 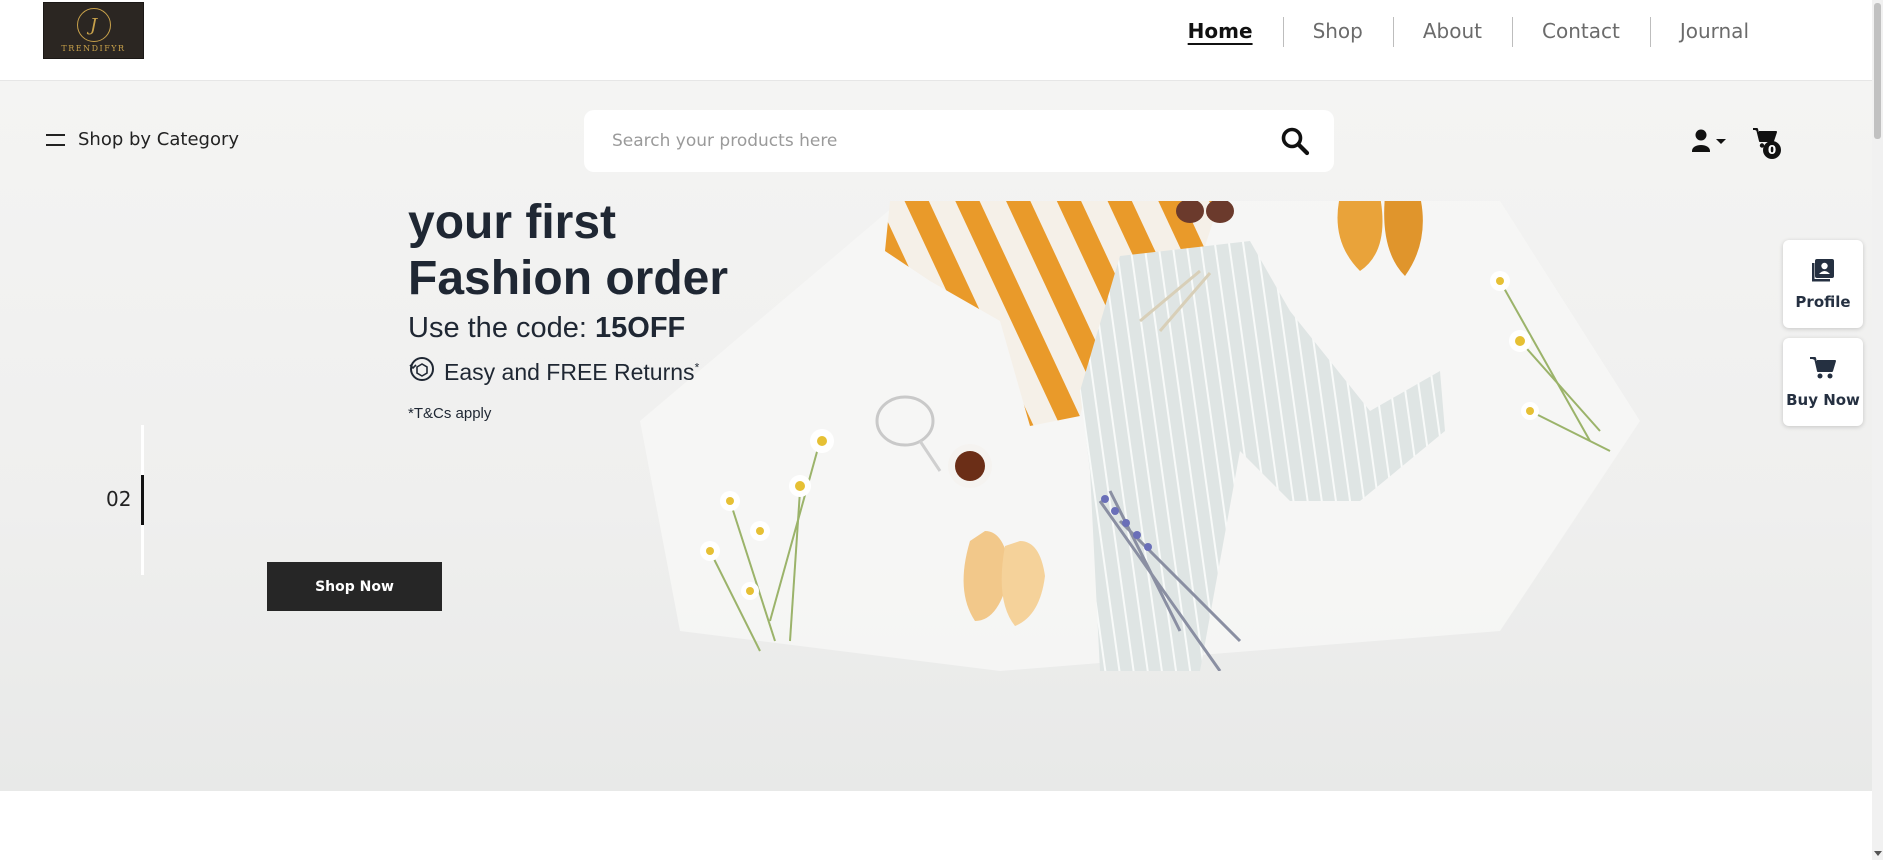 I want to click on cart-icon, so click(x=1823, y=370).